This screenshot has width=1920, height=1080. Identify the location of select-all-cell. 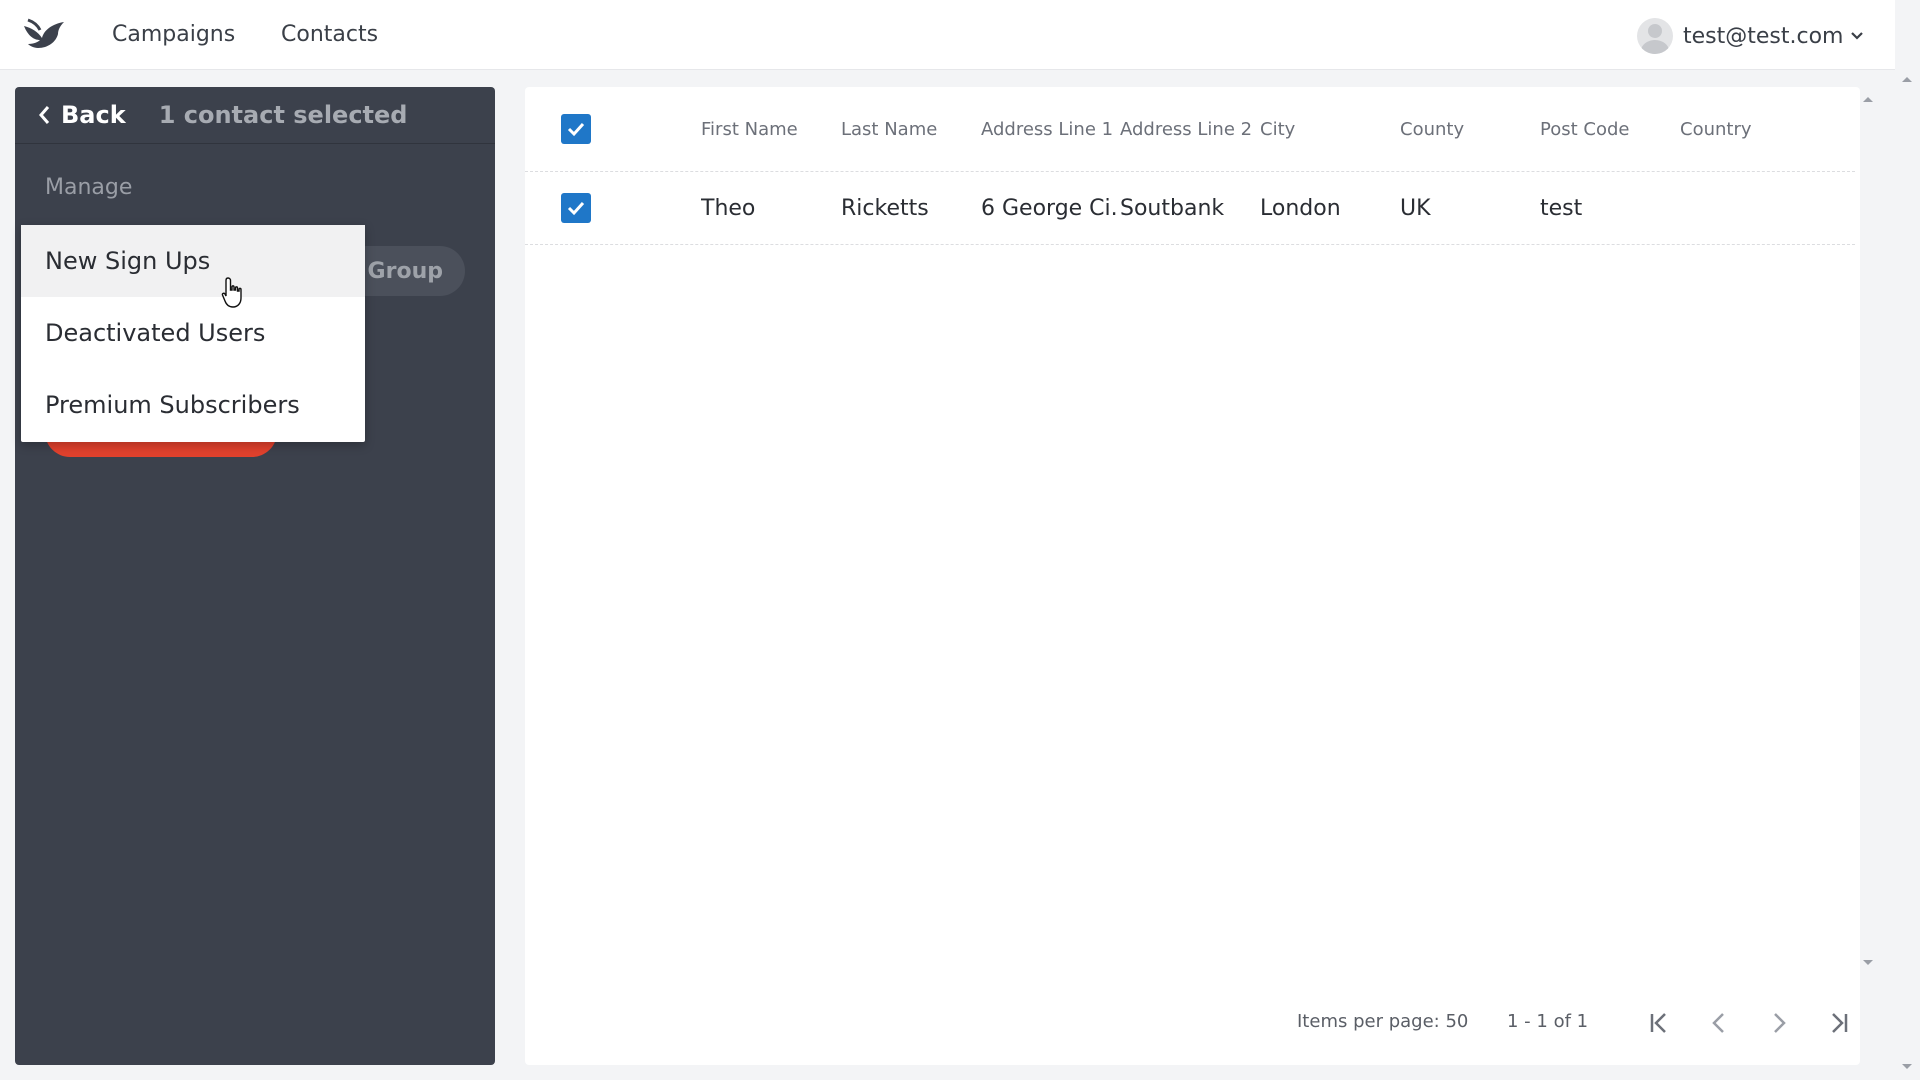
(576, 129).